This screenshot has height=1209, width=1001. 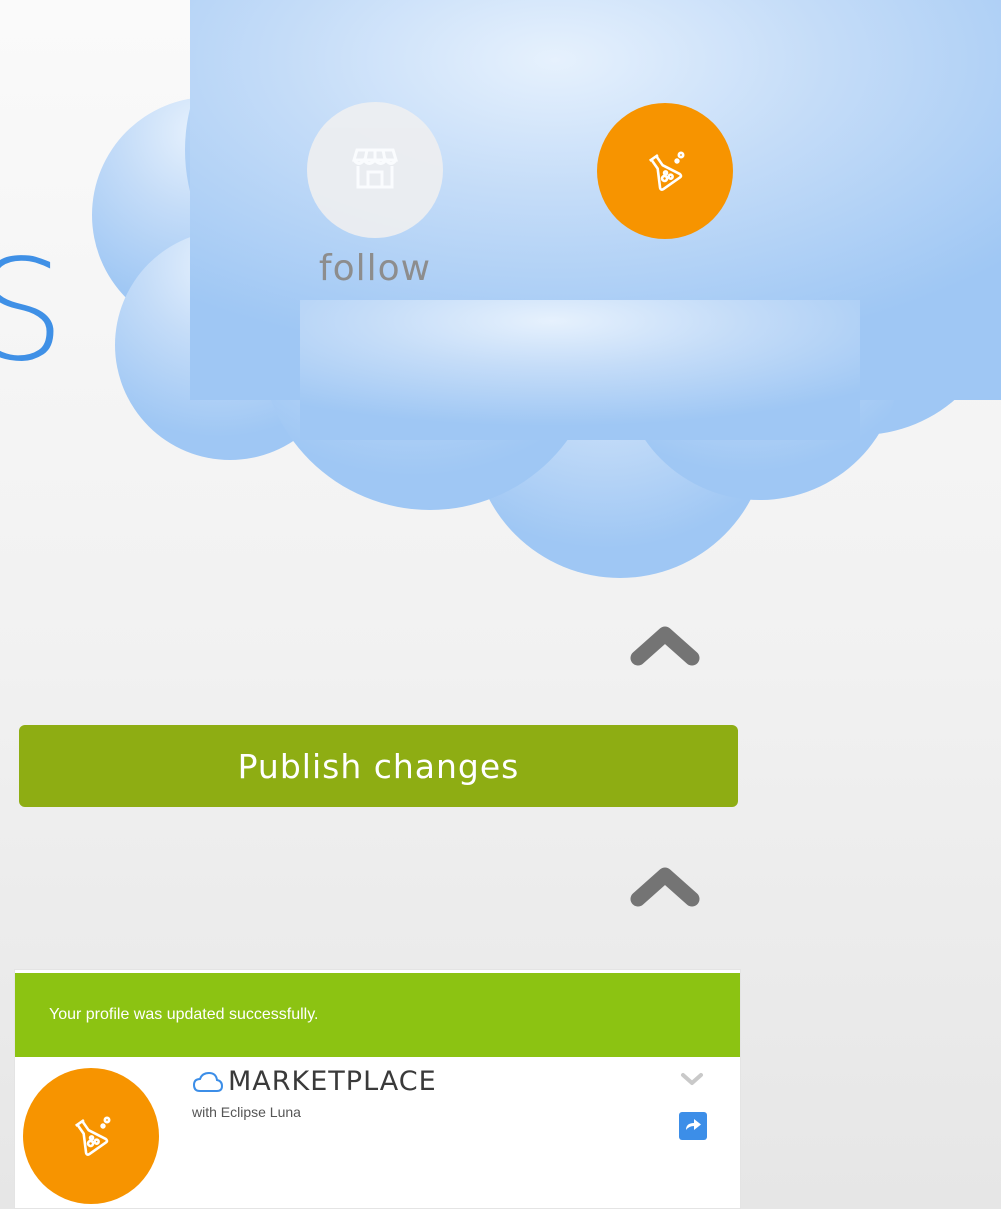 What do you see at coordinates (378, 766) in the screenshot?
I see `publish-changes-button: Publish changes` at bounding box center [378, 766].